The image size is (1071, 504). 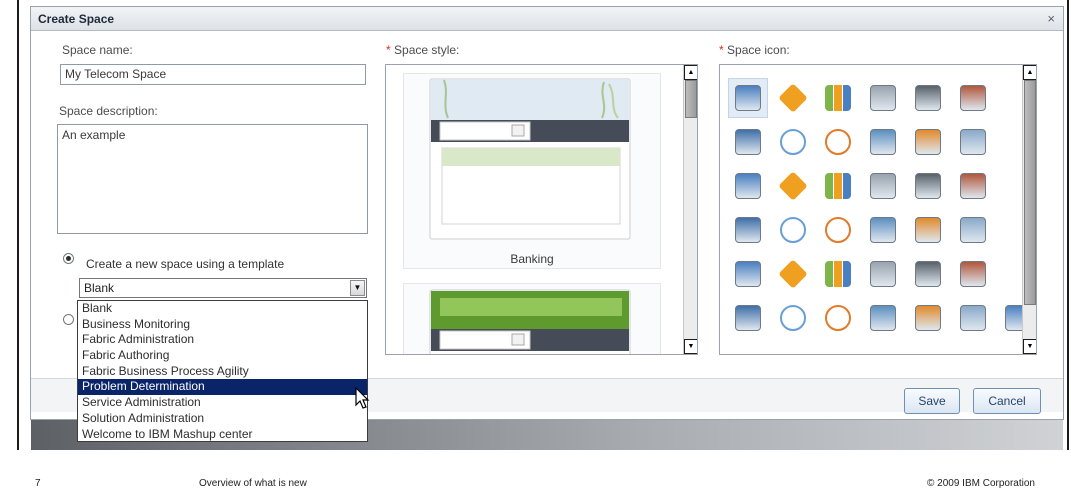 I want to click on radio-create-from-template-label: Create a new space using a template, so click(x=185, y=264).